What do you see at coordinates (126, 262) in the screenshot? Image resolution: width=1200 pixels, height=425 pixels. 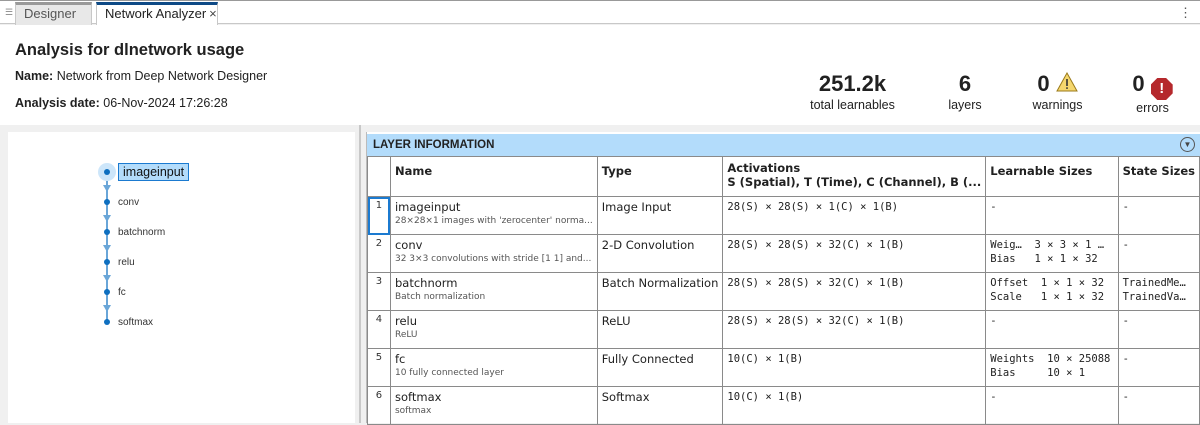 I see `graph-node-relu: relu` at bounding box center [126, 262].